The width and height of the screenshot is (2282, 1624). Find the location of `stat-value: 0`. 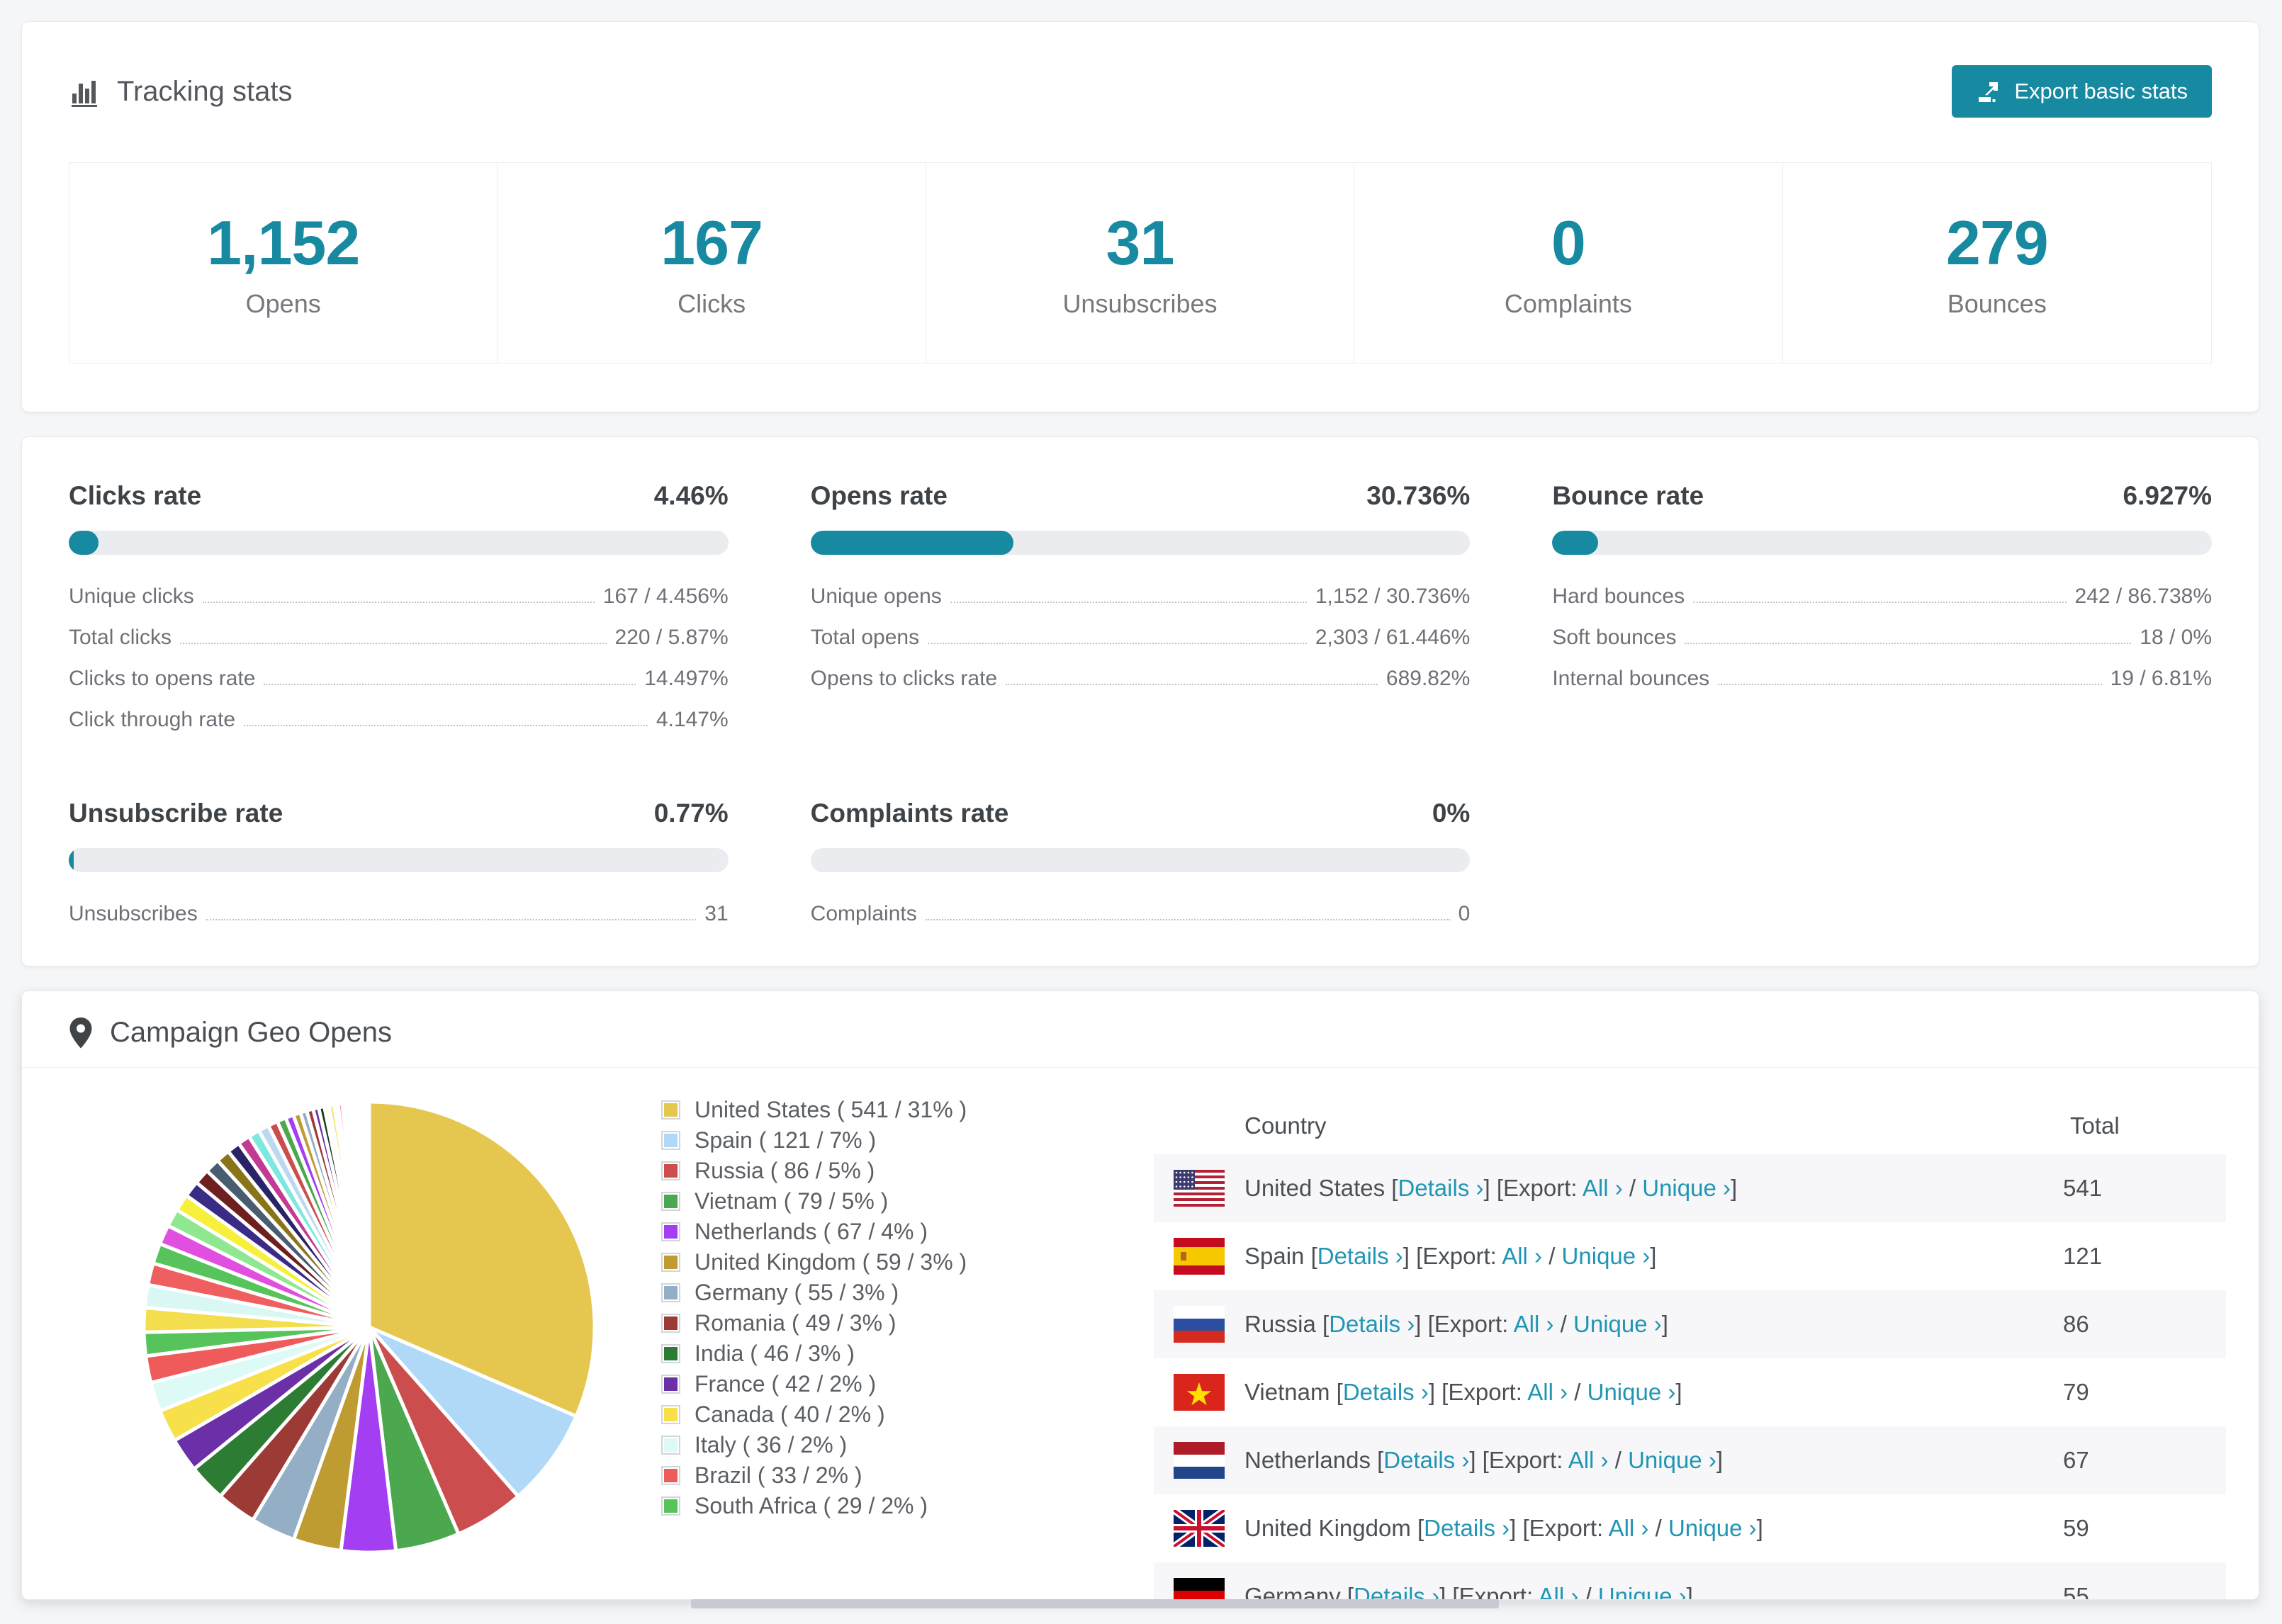

stat-value: 0 is located at coordinates (1568, 243).